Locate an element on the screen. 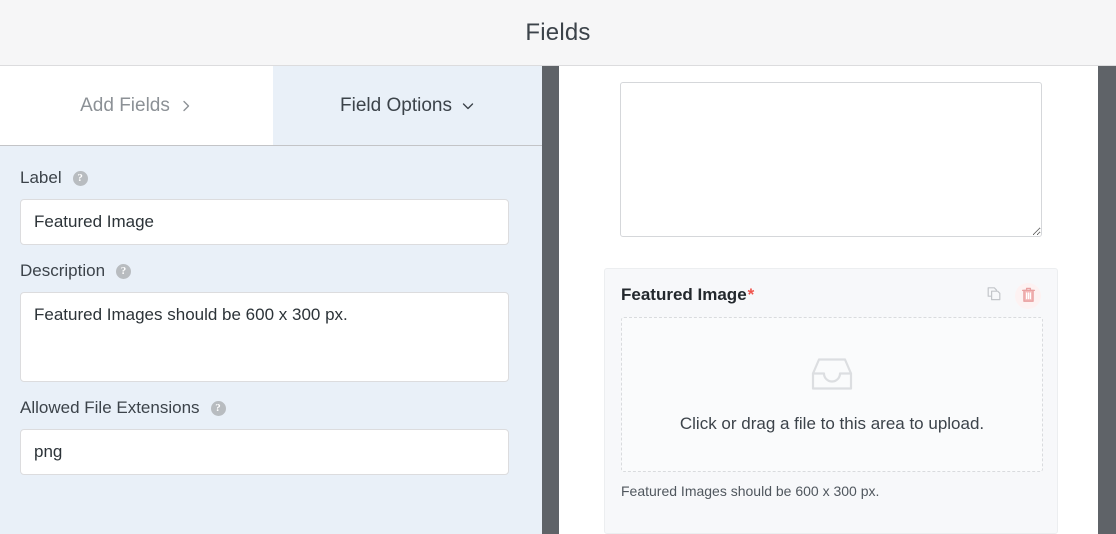 This screenshot has height=534, width=1116. tab-field-options-label: Field Options is located at coordinates (396, 105).